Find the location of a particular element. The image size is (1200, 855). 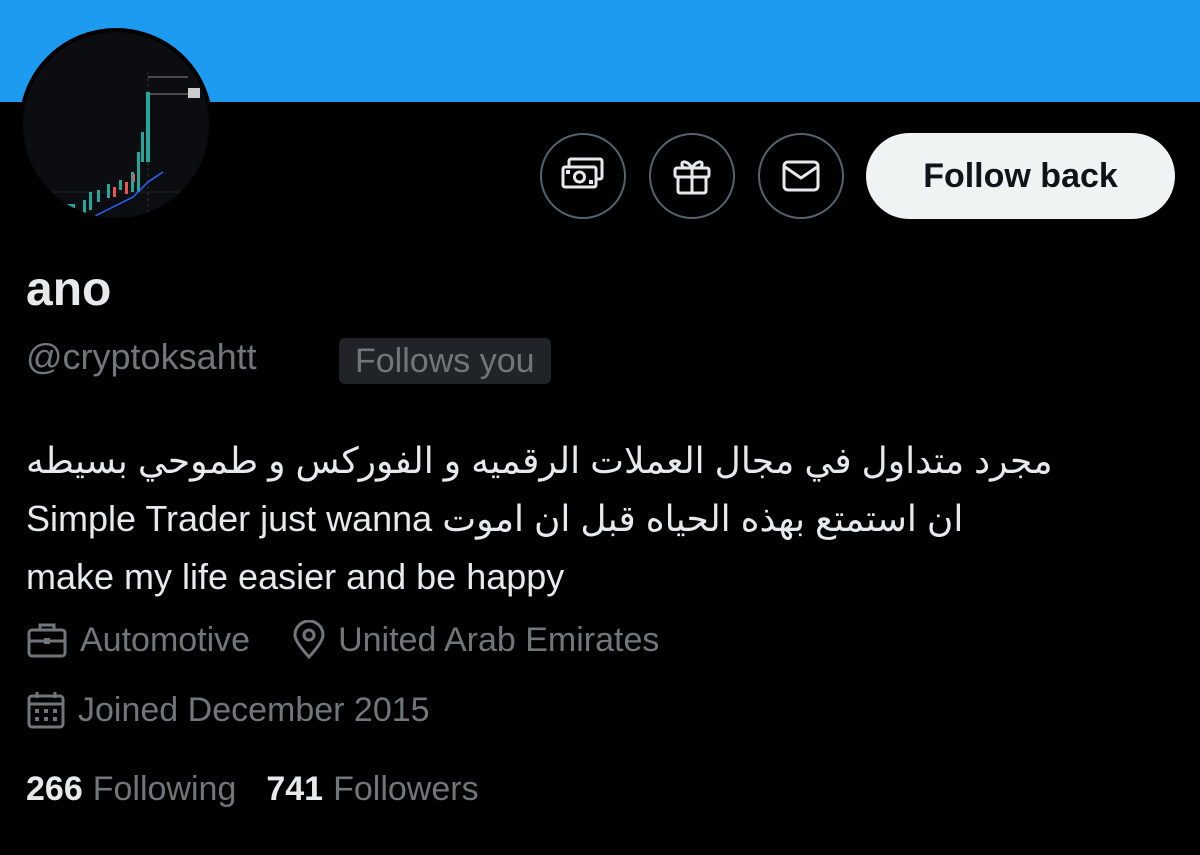

gift-icon is located at coordinates (692, 177).